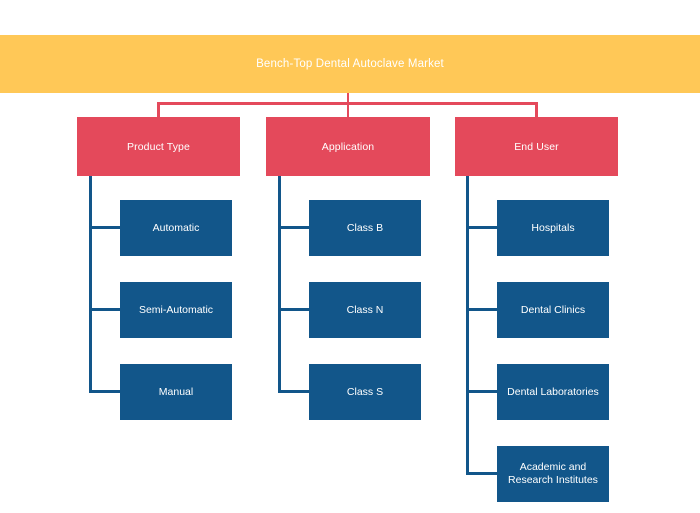 This screenshot has width=700, height=513. I want to click on leaf-label: Dental Laboratories, so click(553, 391).